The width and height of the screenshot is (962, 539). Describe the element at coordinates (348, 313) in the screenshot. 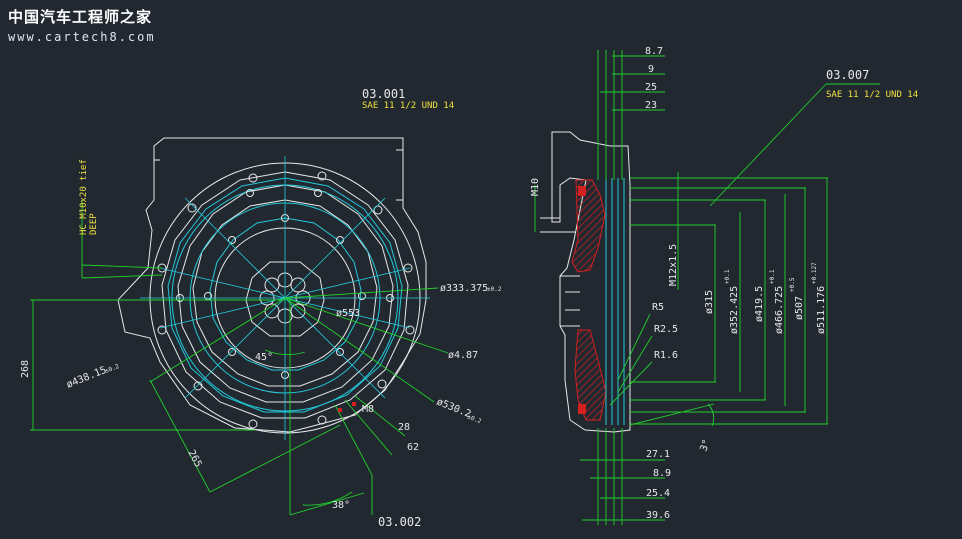

I see `dim-553: ø553` at that location.